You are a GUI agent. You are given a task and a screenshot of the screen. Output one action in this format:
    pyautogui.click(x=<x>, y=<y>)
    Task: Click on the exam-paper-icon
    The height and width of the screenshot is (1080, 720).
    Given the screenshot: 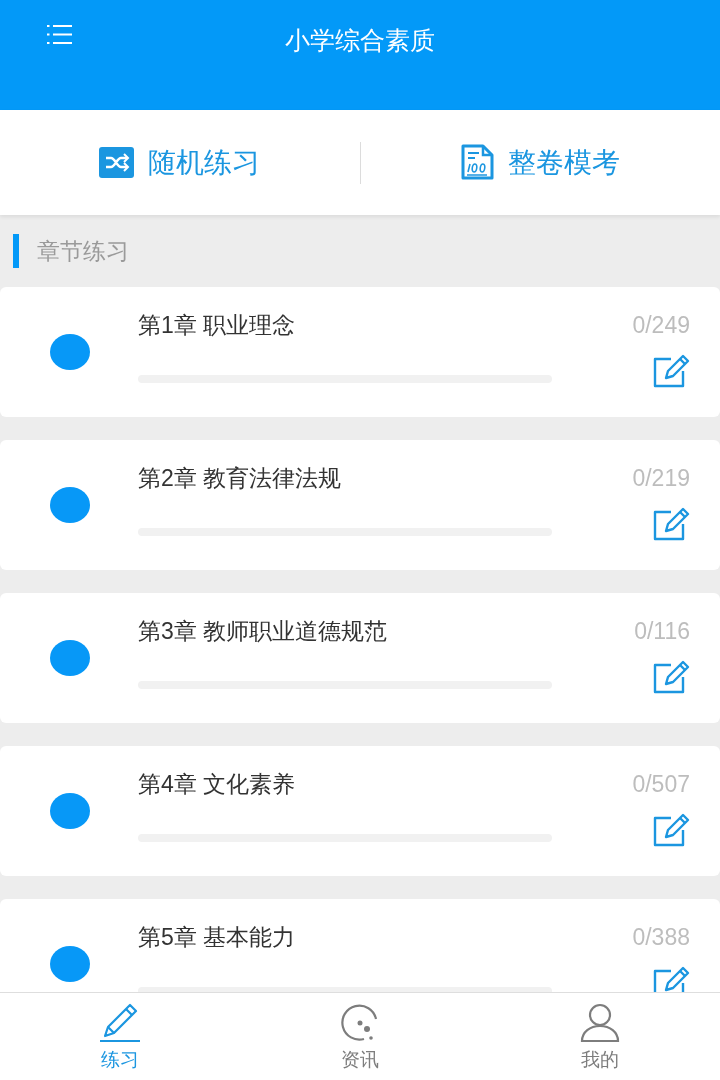 What is the action you would take?
    pyautogui.click(x=477, y=162)
    